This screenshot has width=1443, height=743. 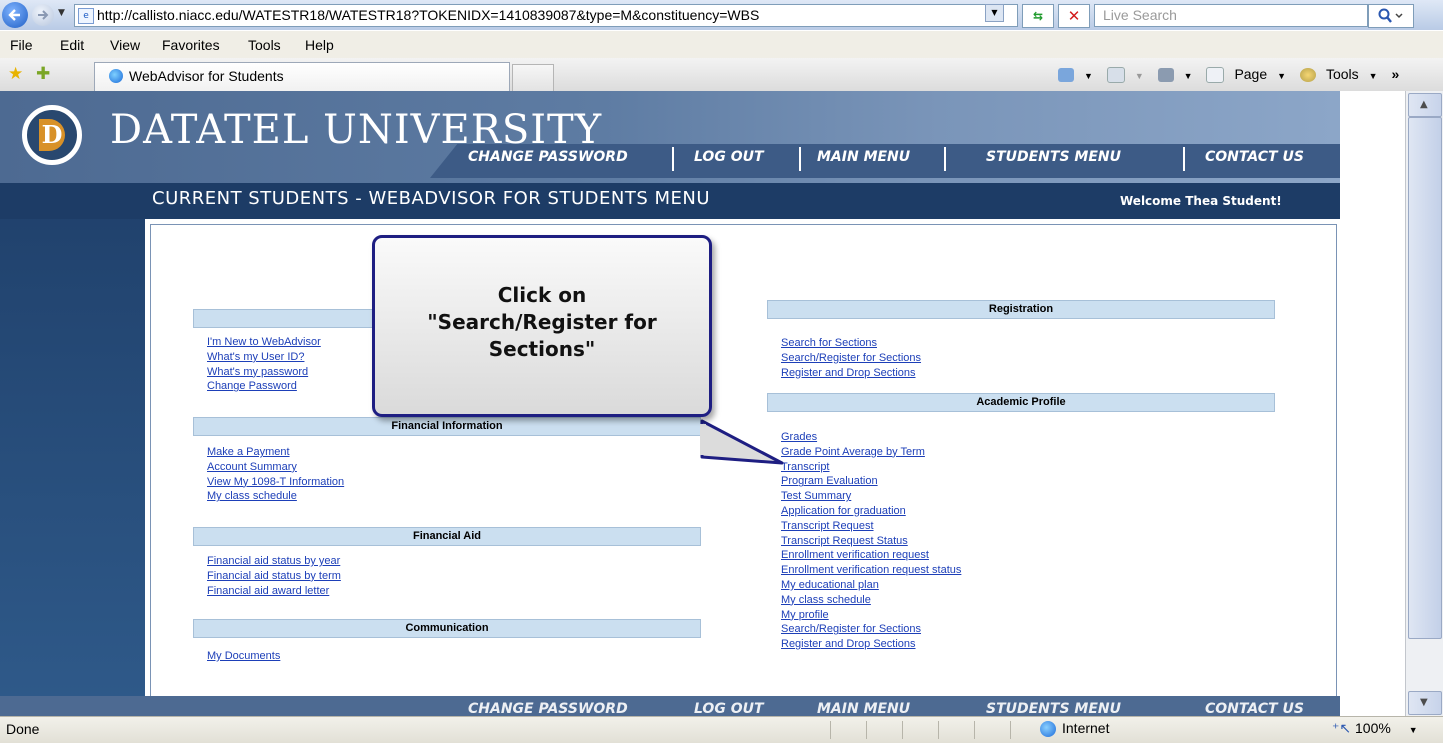 What do you see at coordinates (275, 452) in the screenshot?
I see `link-make-payment: Make a Payment` at bounding box center [275, 452].